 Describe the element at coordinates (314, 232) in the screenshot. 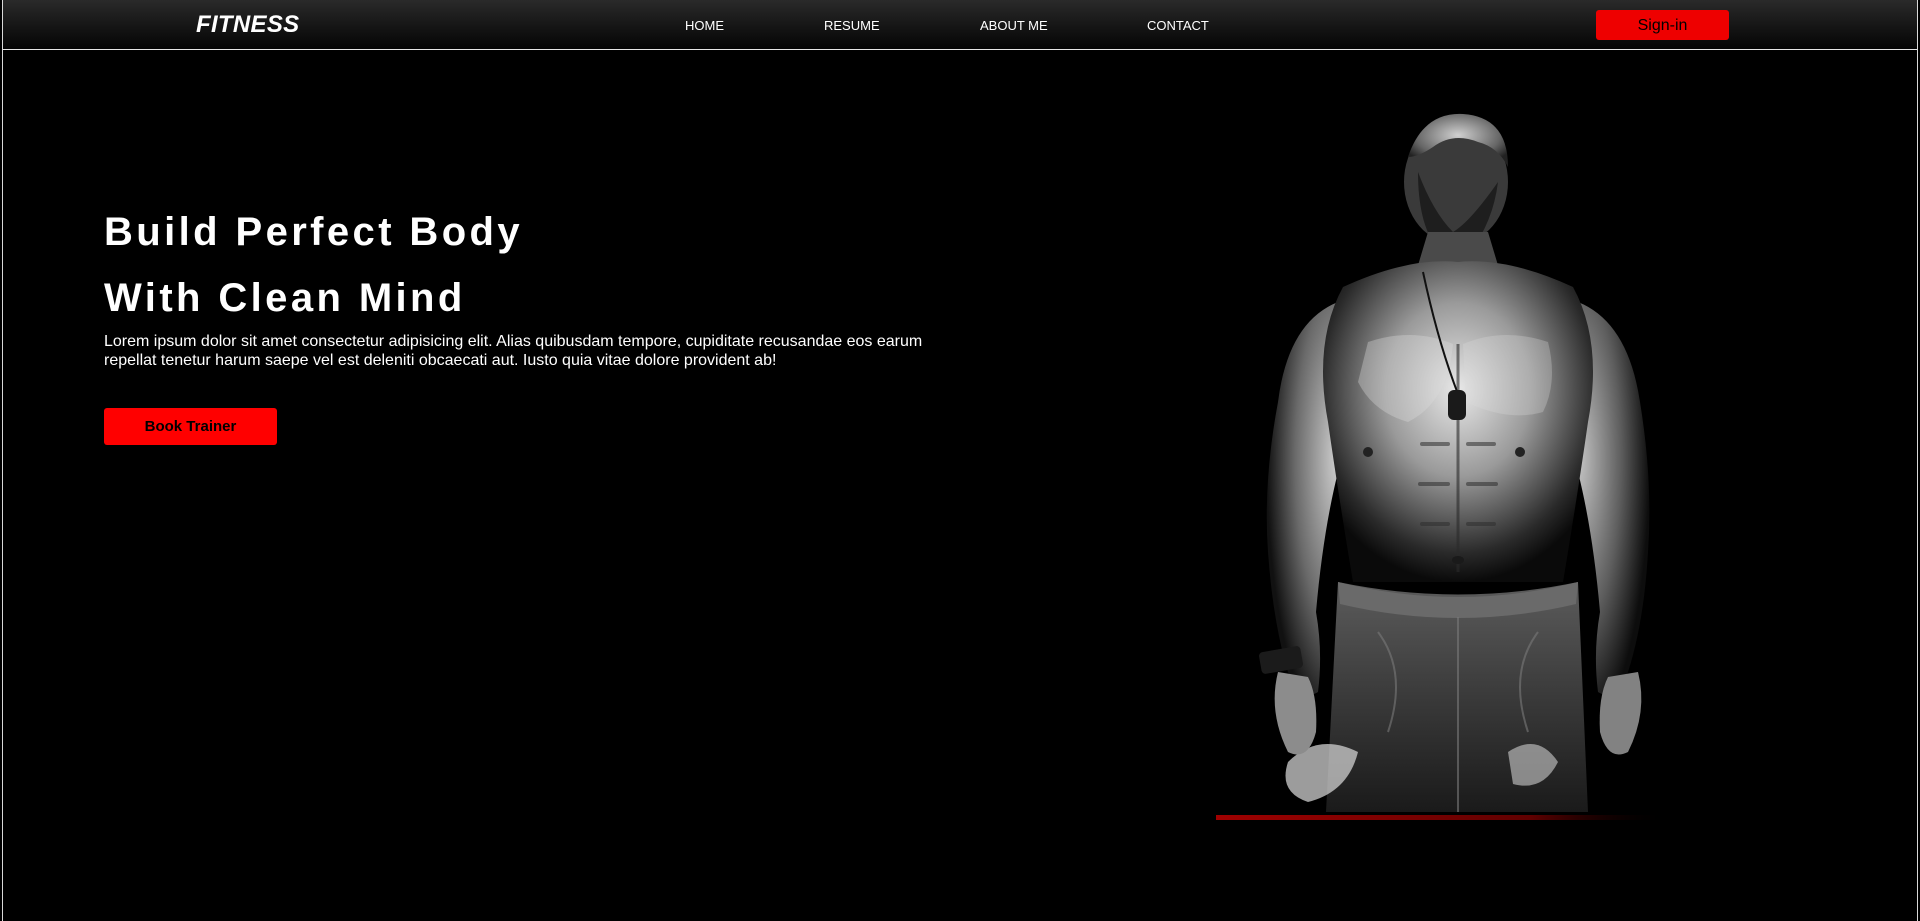

I see `hero-title-line-1: Build Perfect Body` at that location.